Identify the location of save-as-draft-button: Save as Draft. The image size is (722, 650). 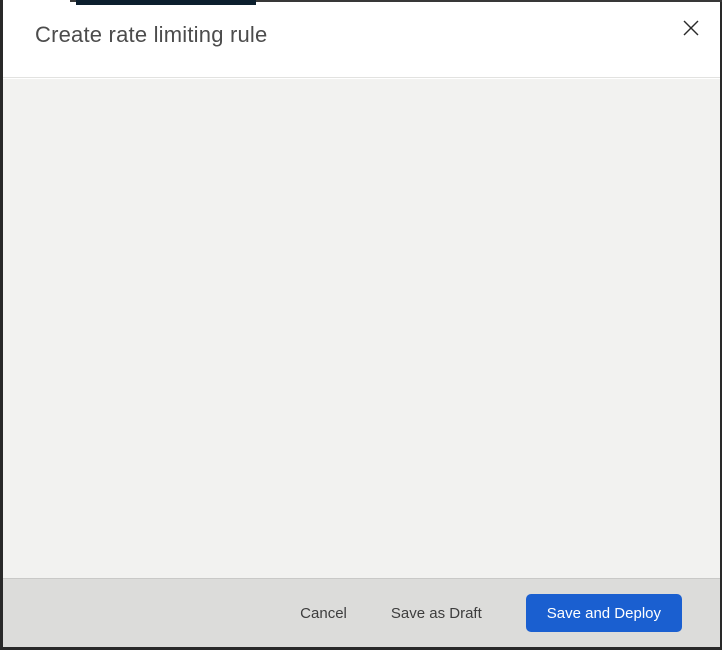
(436, 613).